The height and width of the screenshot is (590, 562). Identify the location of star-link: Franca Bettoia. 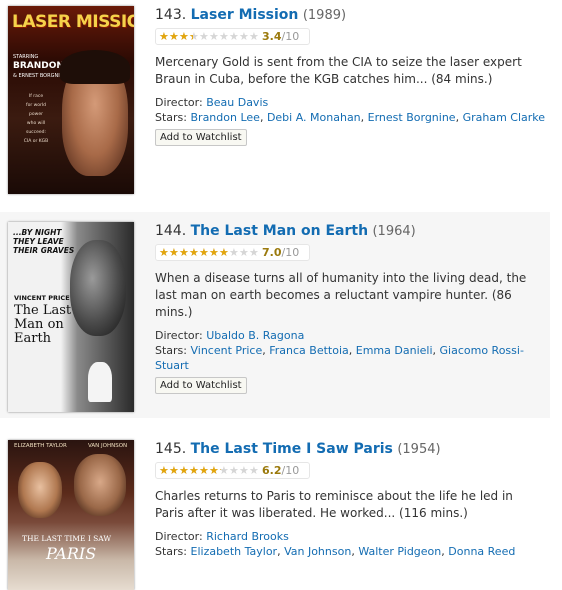
(309, 350).